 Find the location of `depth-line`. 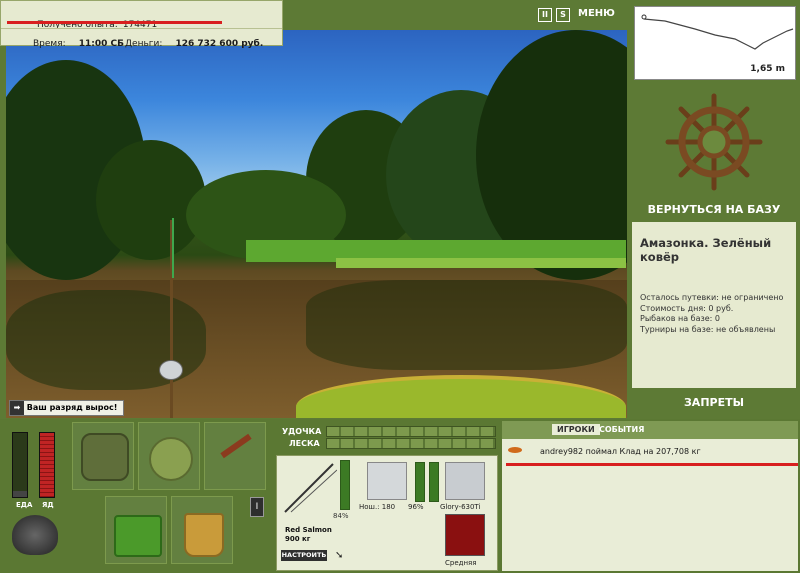

depth-line is located at coordinates (718, 34).